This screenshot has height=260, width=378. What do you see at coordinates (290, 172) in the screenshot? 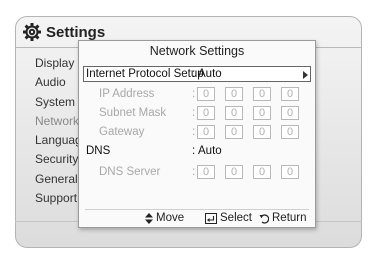
I see `dns-octet-4: 0` at bounding box center [290, 172].